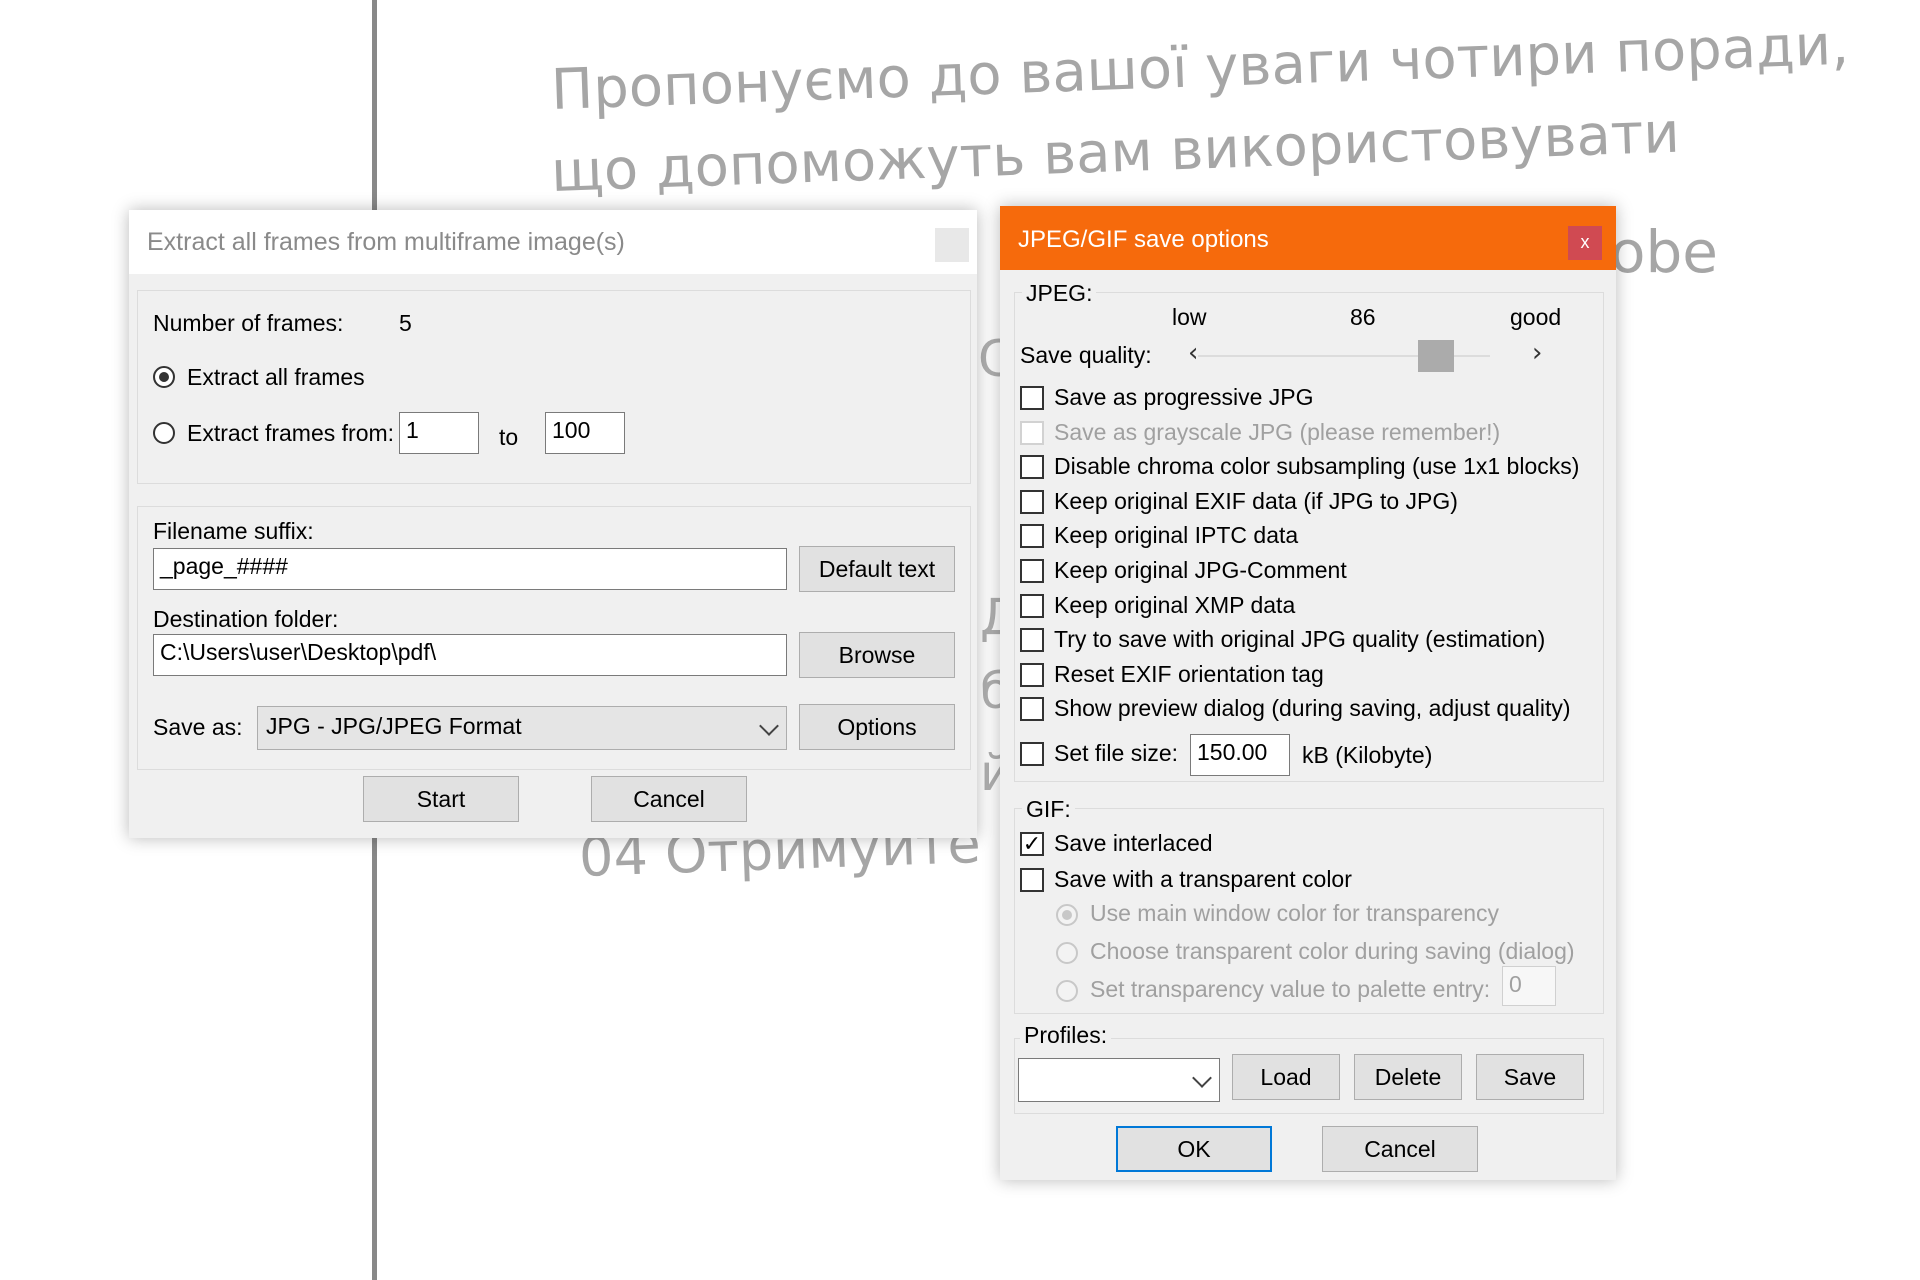 The image size is (1920, 1280). Describe the element at coordinates (1032, 754) in the screenshot. I see `set-file-size-checkbox` at that location.